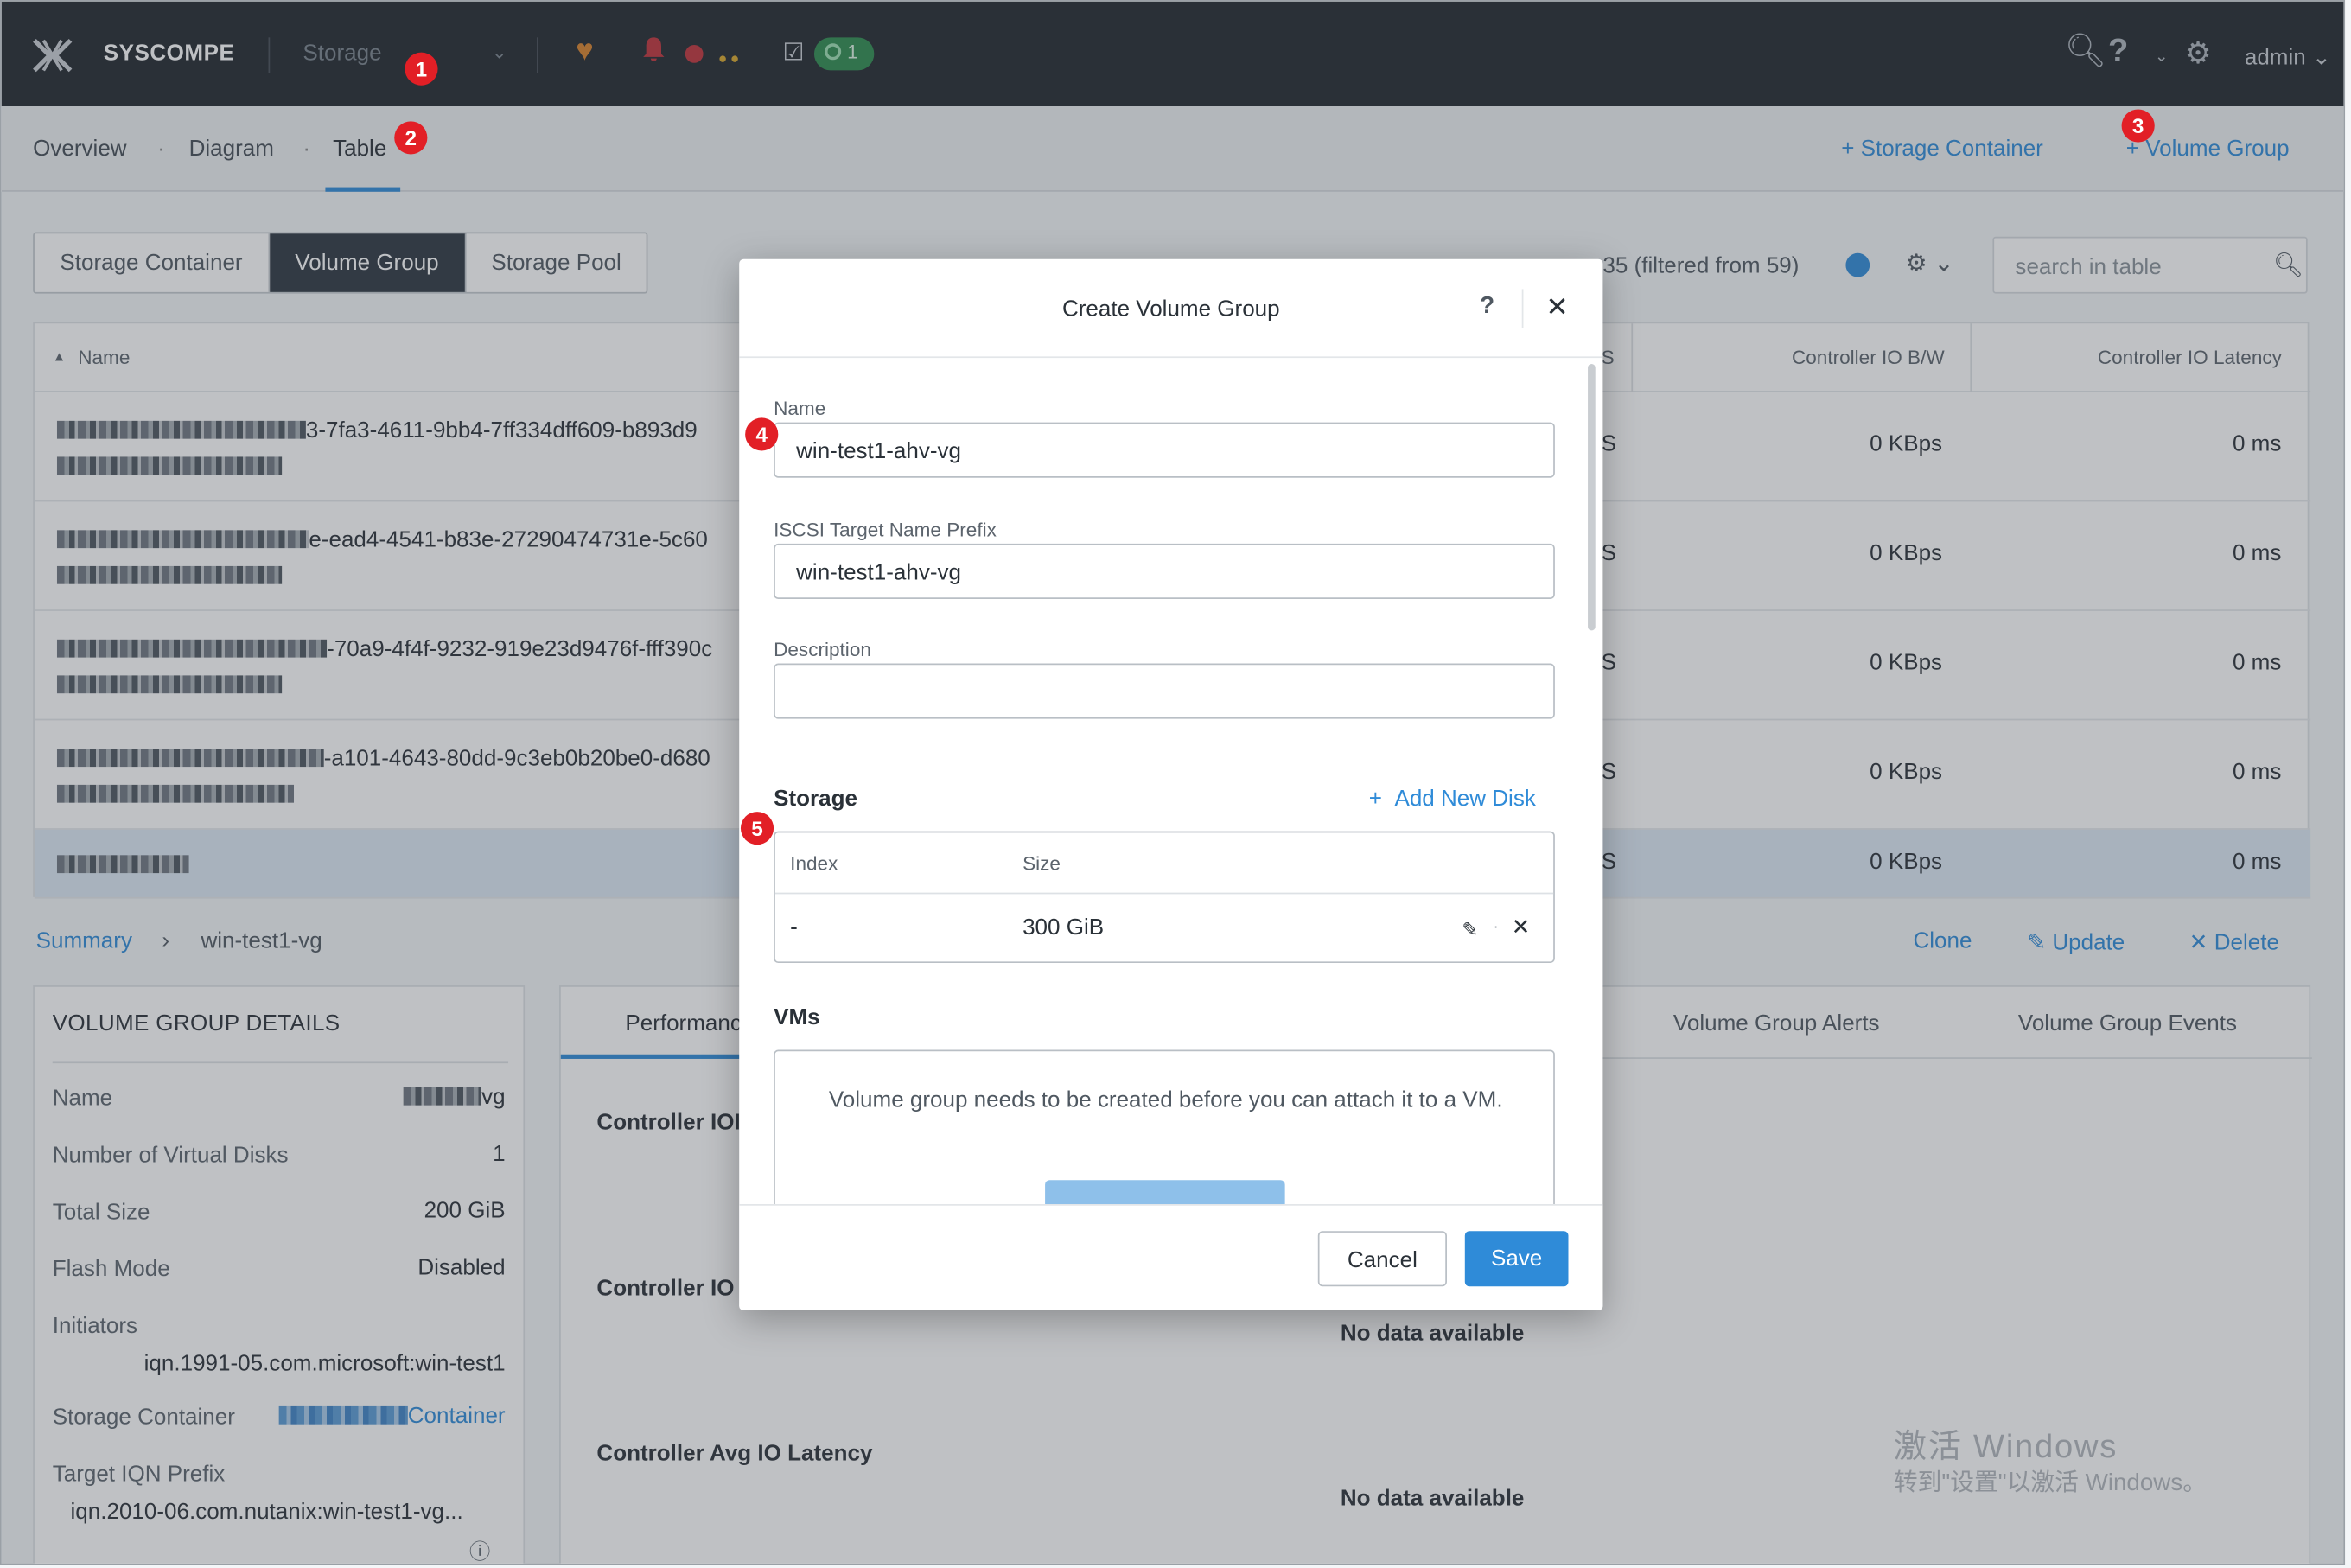 Image resolution: width=2351 pixels, height=1568 pixels. What do you see at coordinates (1064, 928) in the screenshot?
I see `disk-size: 300 GiB` at bounding box center [1064, 928].